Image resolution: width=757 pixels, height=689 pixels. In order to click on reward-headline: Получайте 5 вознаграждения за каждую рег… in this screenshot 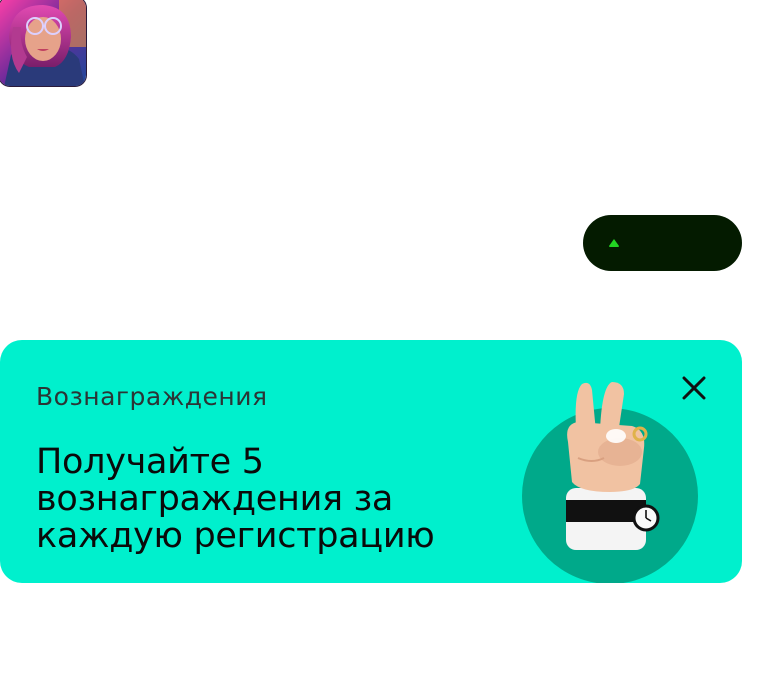, I will do `click(235, 499)`.